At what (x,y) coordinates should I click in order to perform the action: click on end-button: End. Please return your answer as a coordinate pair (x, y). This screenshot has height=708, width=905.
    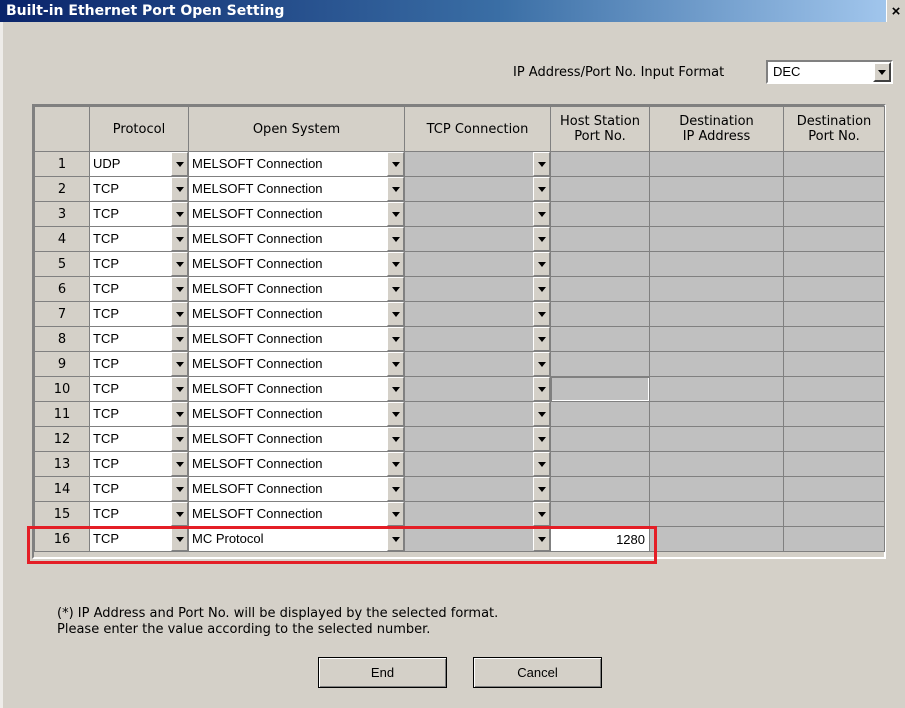
    Looking at the image, I should click on (382, 672).